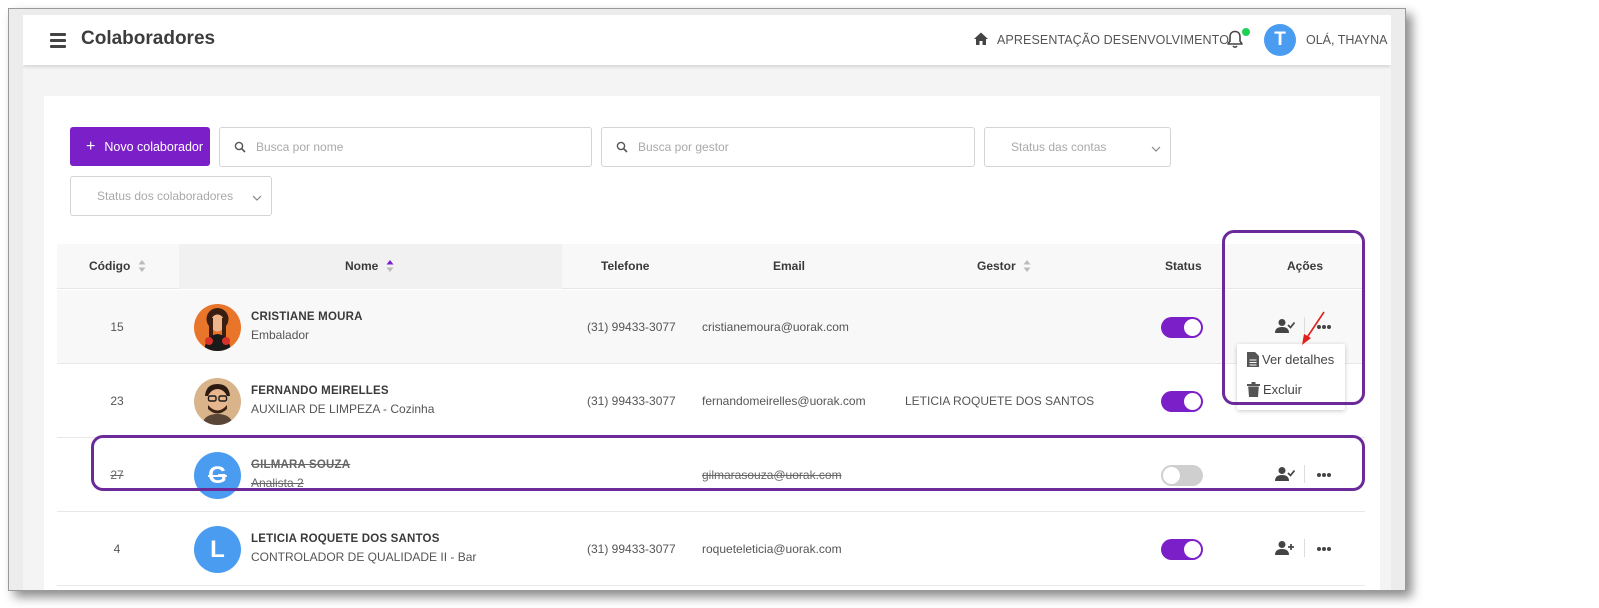 This screenshot has height=608, width=1599. I want to click on user-plus-icon, so click(1285, 548).